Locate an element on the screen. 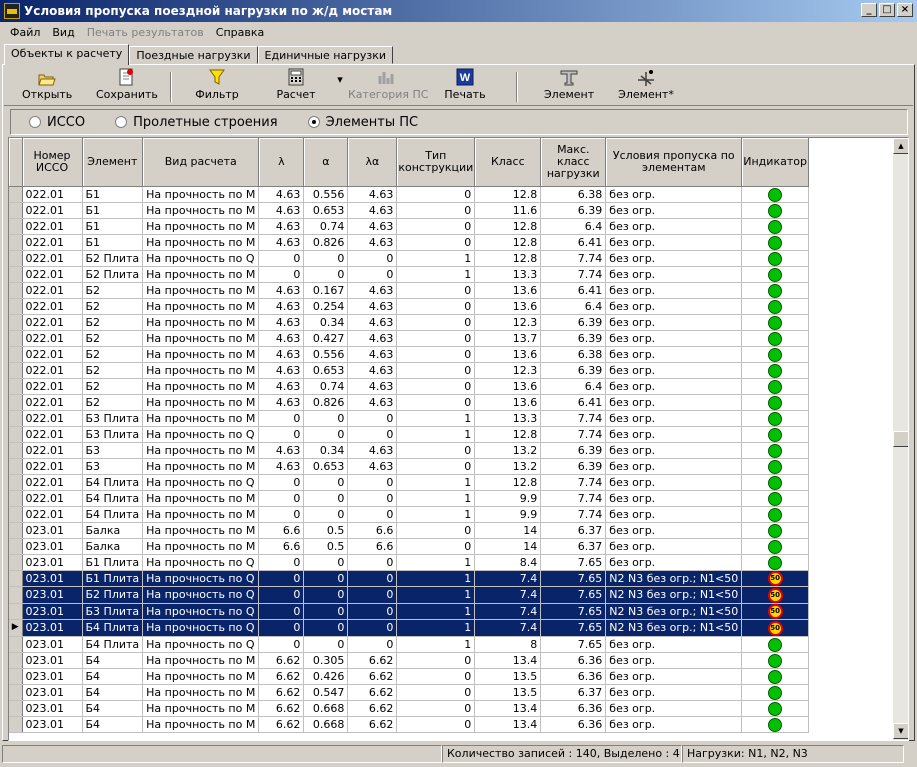  radio-spans: Пролетные строения is located at coordinates (196, 122).